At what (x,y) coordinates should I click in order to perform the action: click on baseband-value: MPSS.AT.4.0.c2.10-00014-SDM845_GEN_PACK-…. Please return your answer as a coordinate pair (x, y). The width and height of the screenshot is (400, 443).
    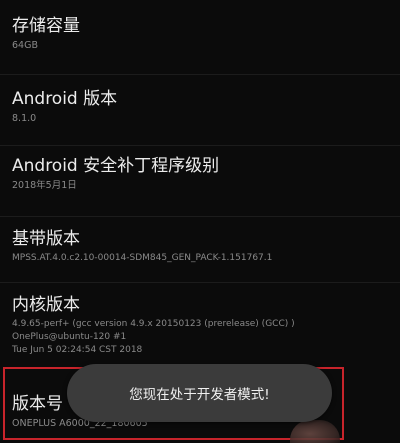
    Looking at the image, I should click on (142, 258).